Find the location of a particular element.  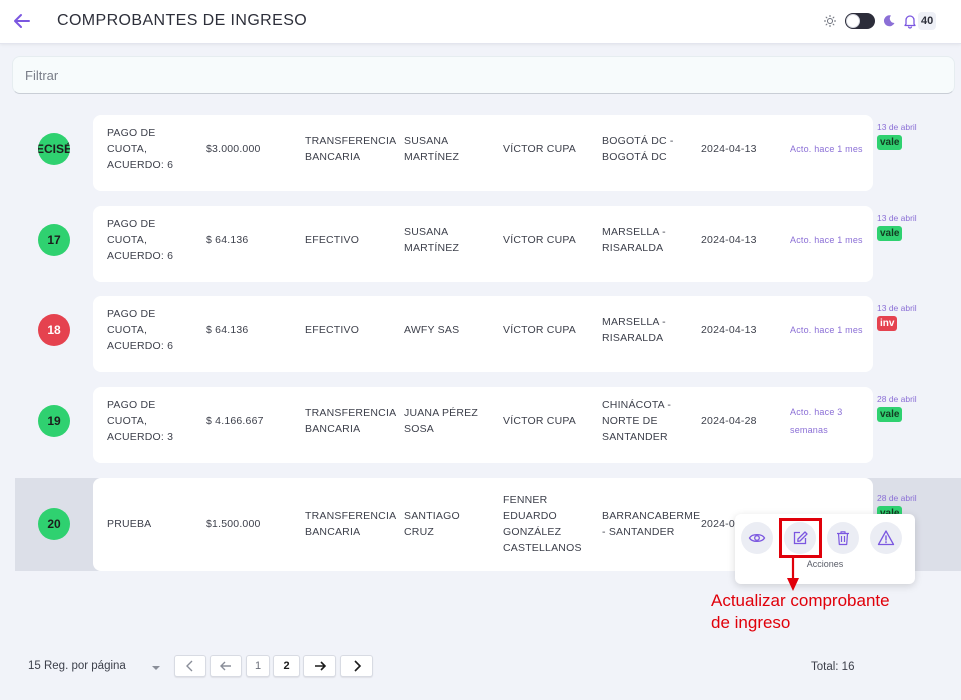

cell-city-line: BOGOTÁ DC is located at coordinates (634, 157).